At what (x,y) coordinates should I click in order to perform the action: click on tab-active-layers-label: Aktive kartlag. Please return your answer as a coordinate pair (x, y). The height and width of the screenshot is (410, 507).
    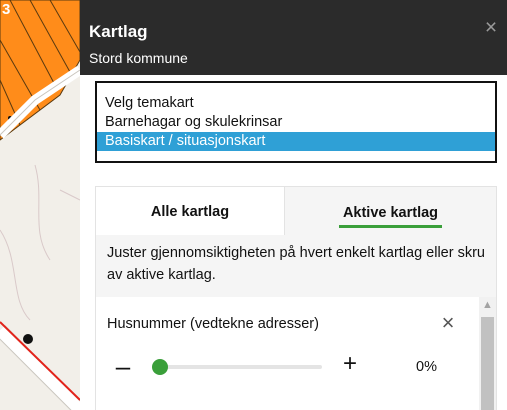
    Looking at the image, I should click on (390, 215).